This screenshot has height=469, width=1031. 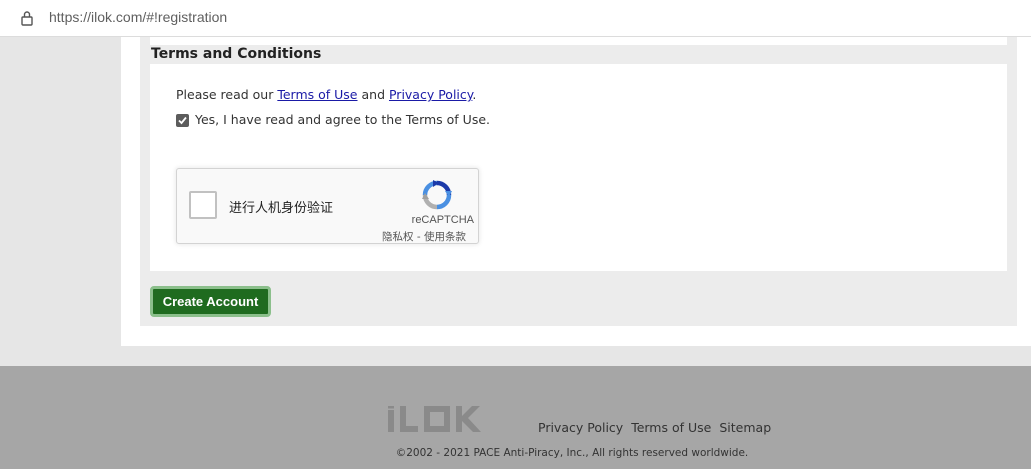 I want to click on footer-sitemap-link: Sitemap, so click(x=745, y=427).